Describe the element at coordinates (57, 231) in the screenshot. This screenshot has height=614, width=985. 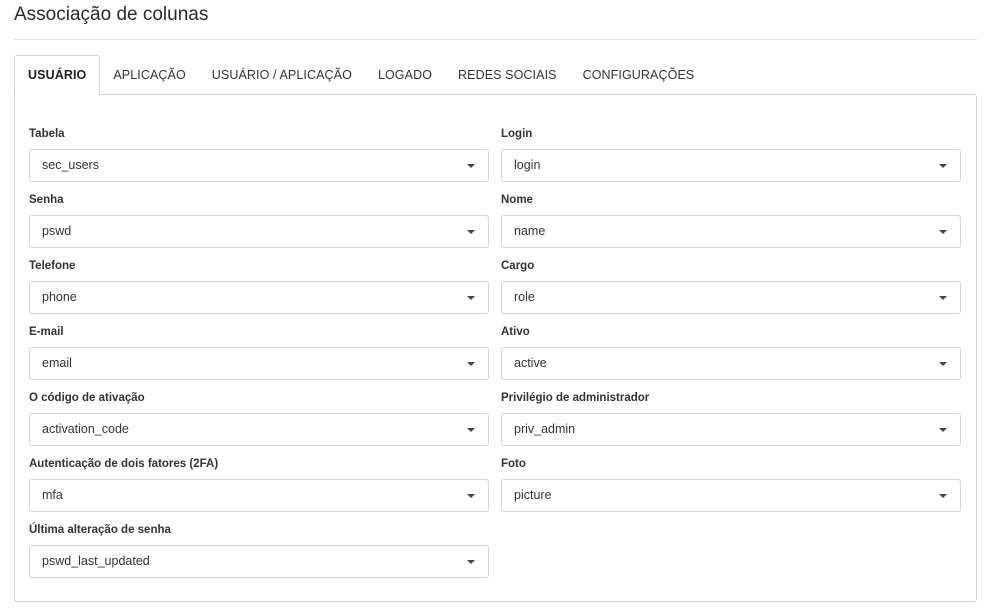
I see `select-value: pswd` at that location.